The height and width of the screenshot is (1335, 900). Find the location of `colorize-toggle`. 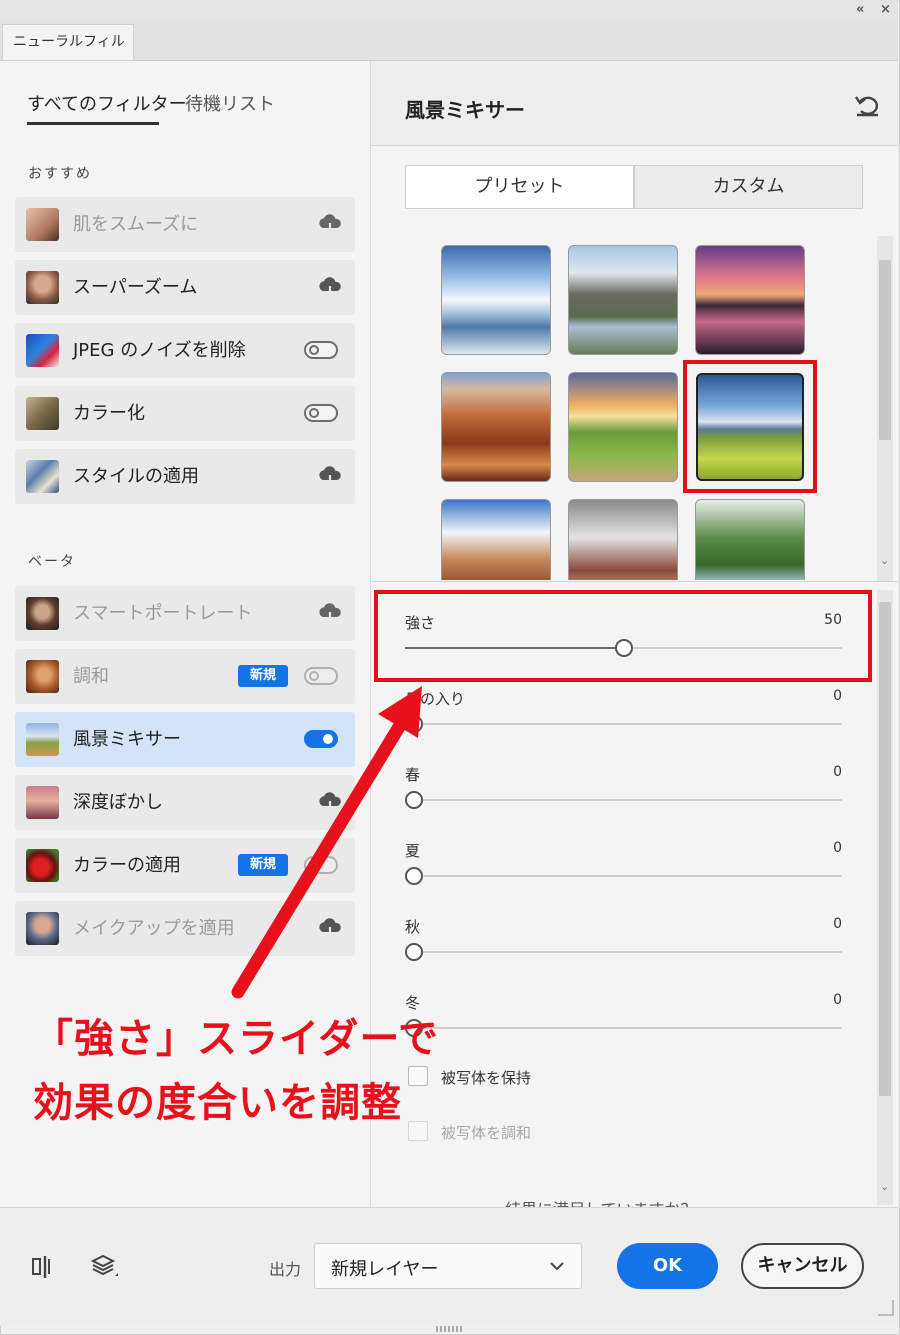

colorize-toggle is located at coordinates (321, 413).